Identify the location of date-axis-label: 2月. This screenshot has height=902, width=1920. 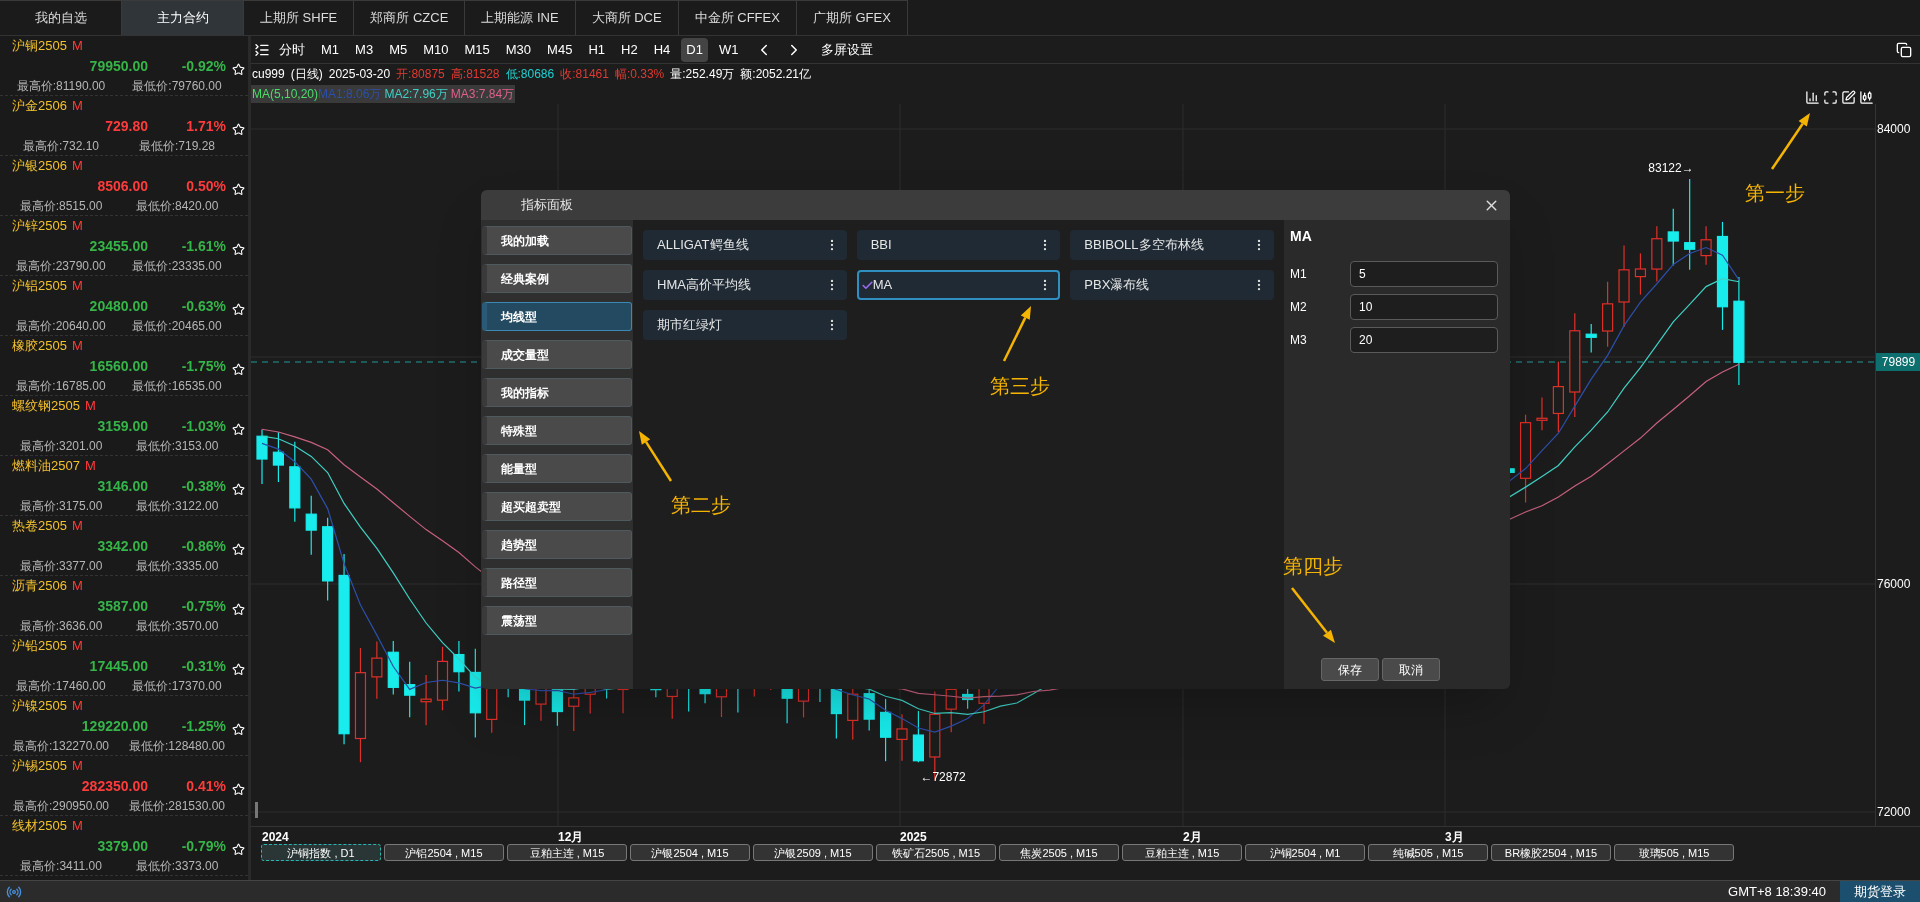
(1192, 837).